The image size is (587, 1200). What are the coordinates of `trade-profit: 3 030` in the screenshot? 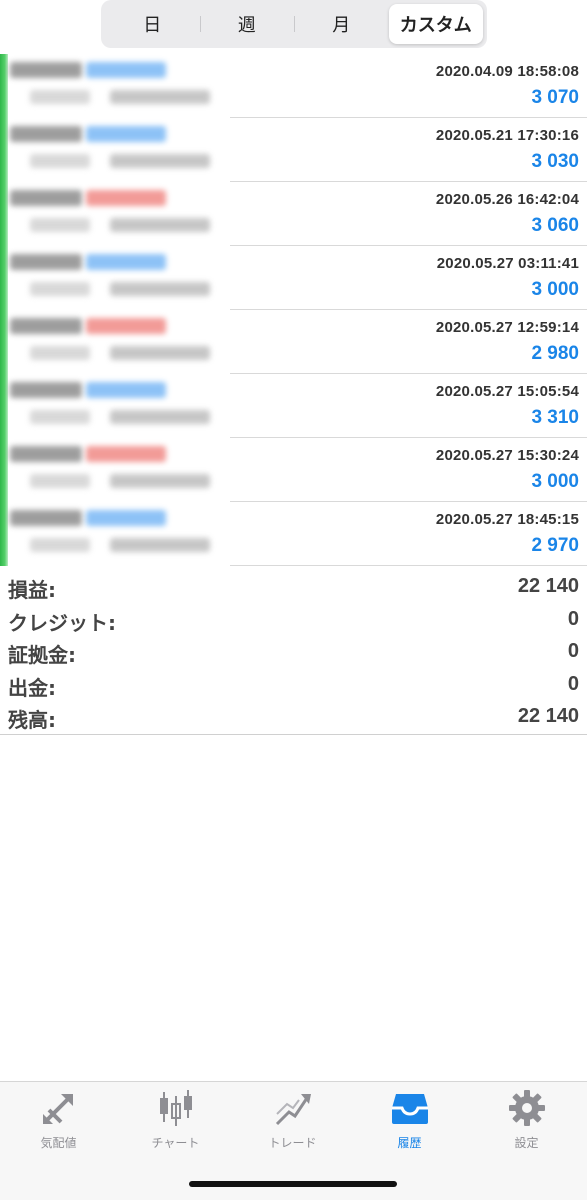 It's located at (555, 161).